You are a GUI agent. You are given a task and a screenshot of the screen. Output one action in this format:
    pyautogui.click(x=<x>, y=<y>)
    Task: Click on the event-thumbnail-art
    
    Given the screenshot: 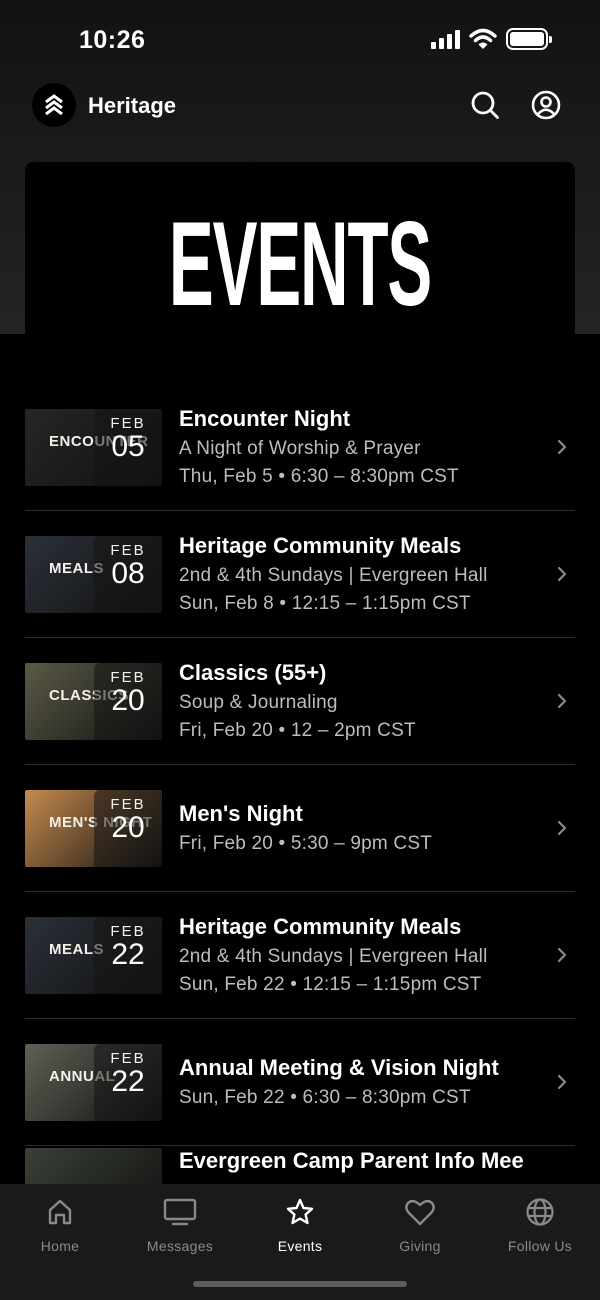 What is the action you would take?
    pyautogui.click(x=93, y=1166)
    